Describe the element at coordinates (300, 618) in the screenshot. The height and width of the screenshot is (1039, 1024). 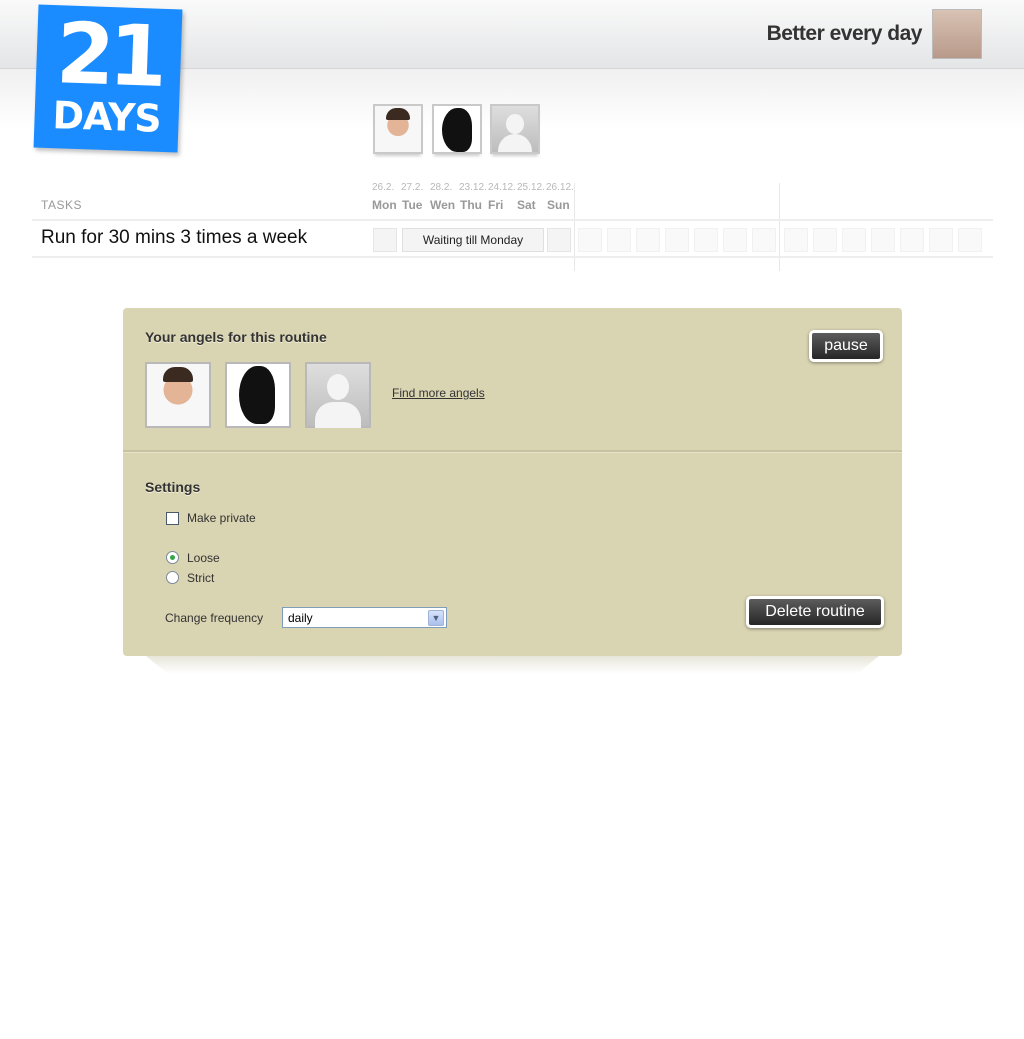
I see `frequency-value: daily` at that location.